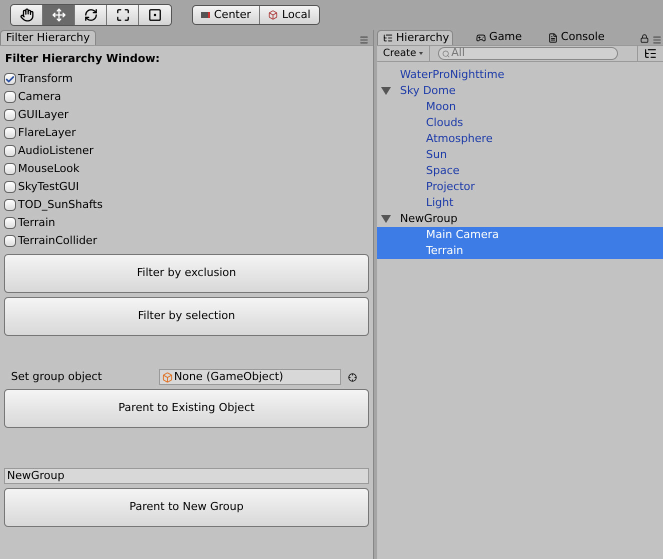 This screenshot has height=559, width=663. What do you see at coordinates (421, 53) in the screenshot?
I see `caret-icon` at bounding box center [421, 53].